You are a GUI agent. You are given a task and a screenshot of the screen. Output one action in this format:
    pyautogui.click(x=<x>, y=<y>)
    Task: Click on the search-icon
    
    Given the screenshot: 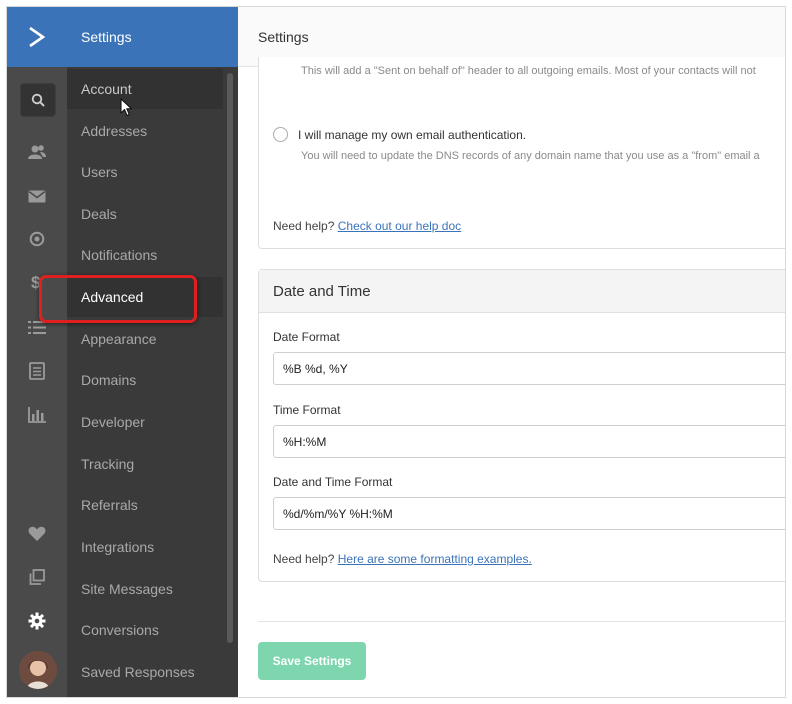 What is the action you would take?
    pyautogui.click(x=38, y=100)
    